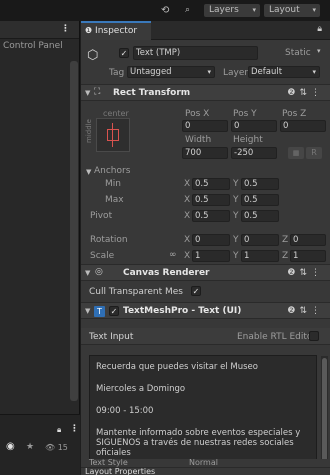 The height and width of the screenshot is (475, 330). Describe the element at coordinates (203, 462) in the screenshot. I see `text-style-value: Normal` at that location.